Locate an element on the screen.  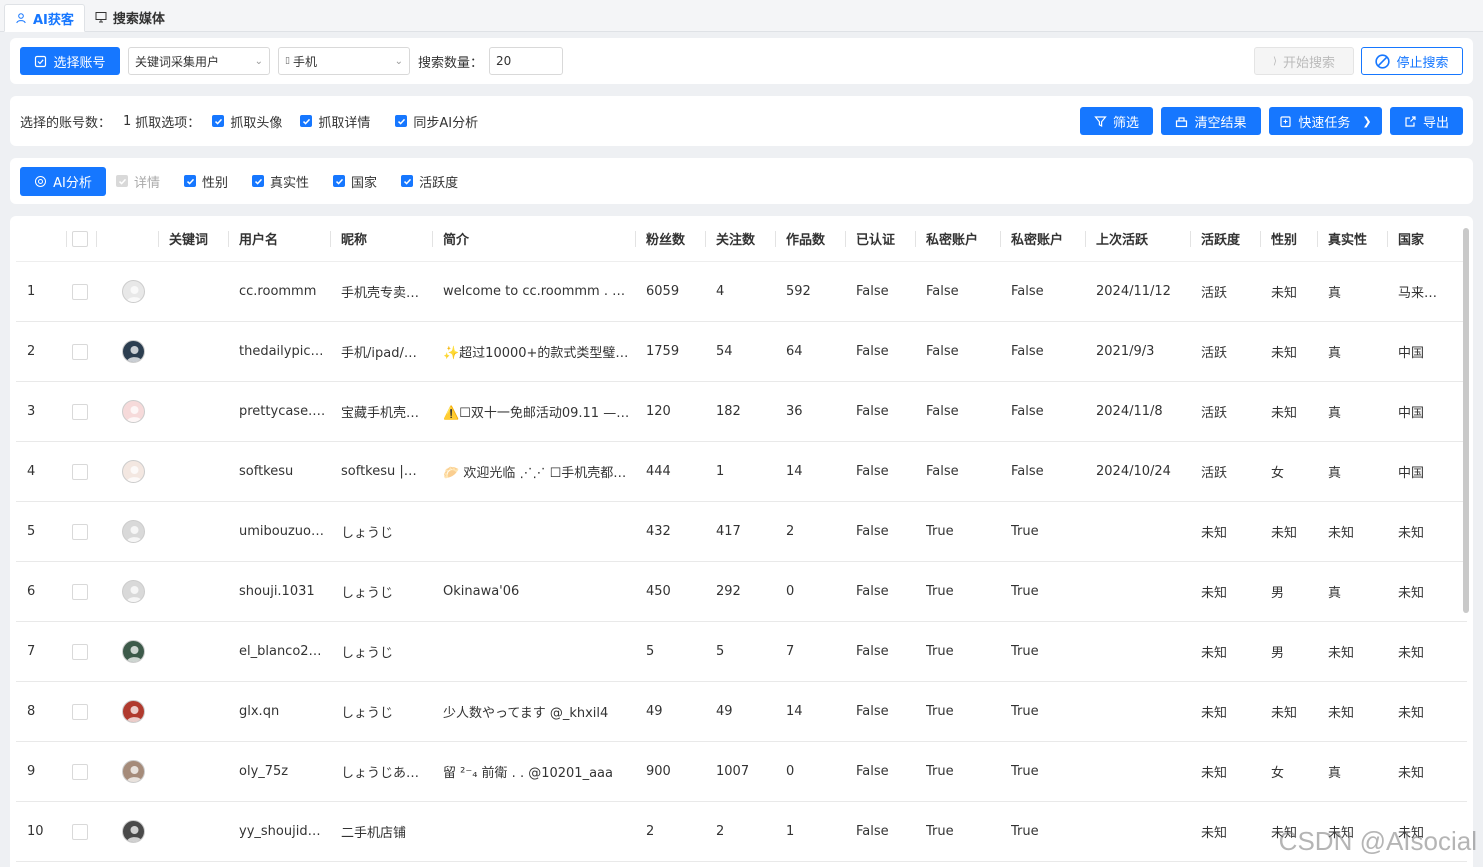
cell-activity: 活跃 is located at coordinates (1214, 353).